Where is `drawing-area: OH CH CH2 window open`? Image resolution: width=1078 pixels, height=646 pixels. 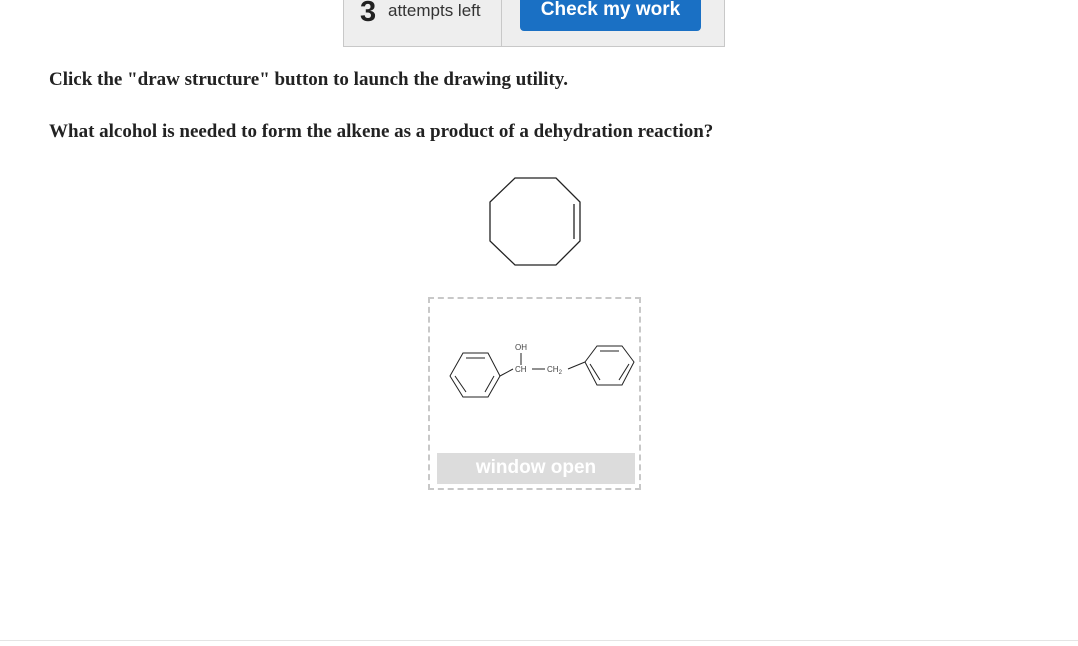
drawing-area: OH CH CH2 window open is located at coordinates (534, 393).